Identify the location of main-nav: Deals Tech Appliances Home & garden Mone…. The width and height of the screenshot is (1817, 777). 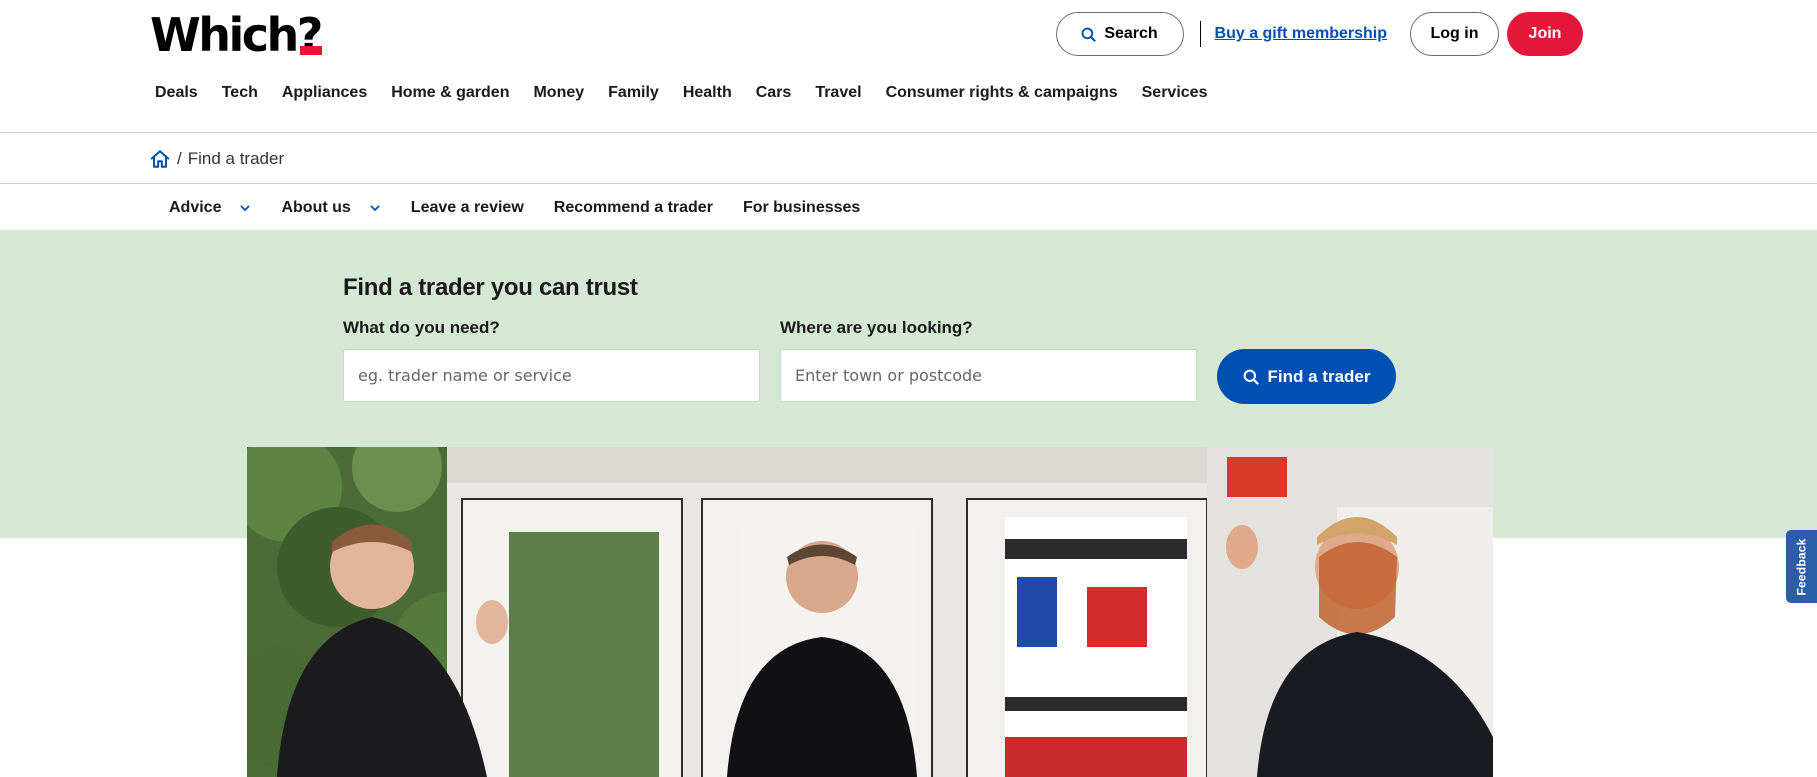
(681, 93).